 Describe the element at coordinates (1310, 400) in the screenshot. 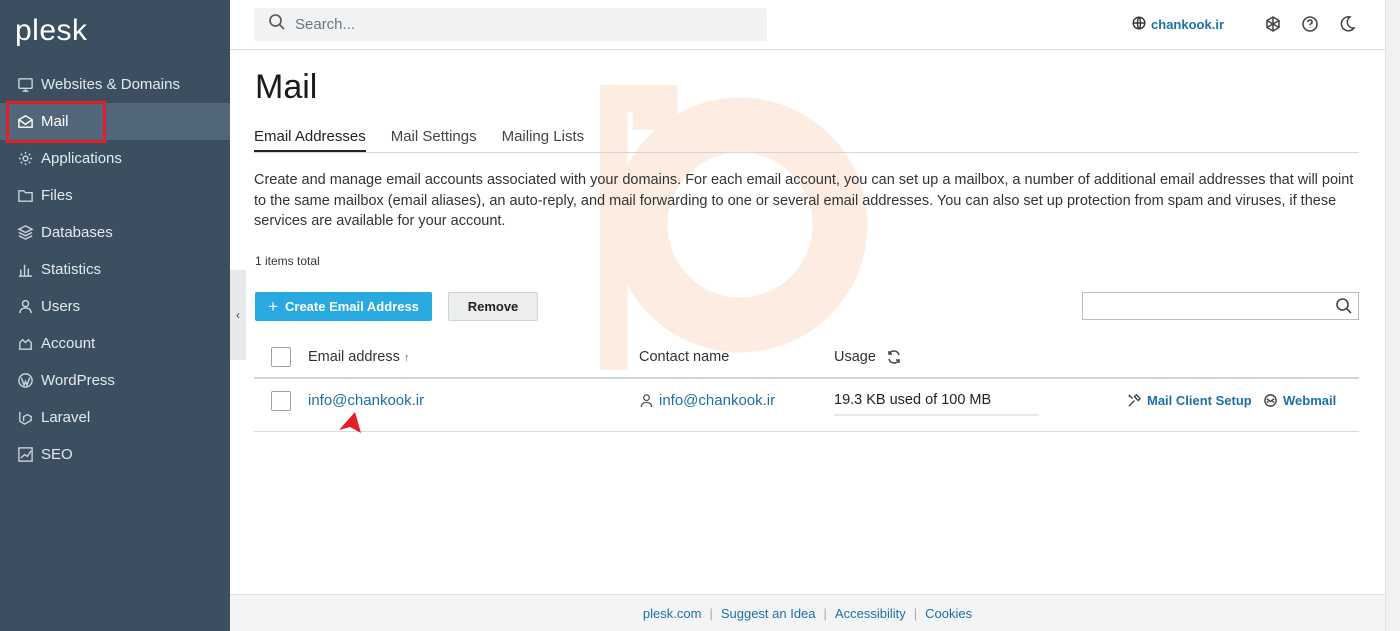

I see `webmail-label: Webmail` at that location.